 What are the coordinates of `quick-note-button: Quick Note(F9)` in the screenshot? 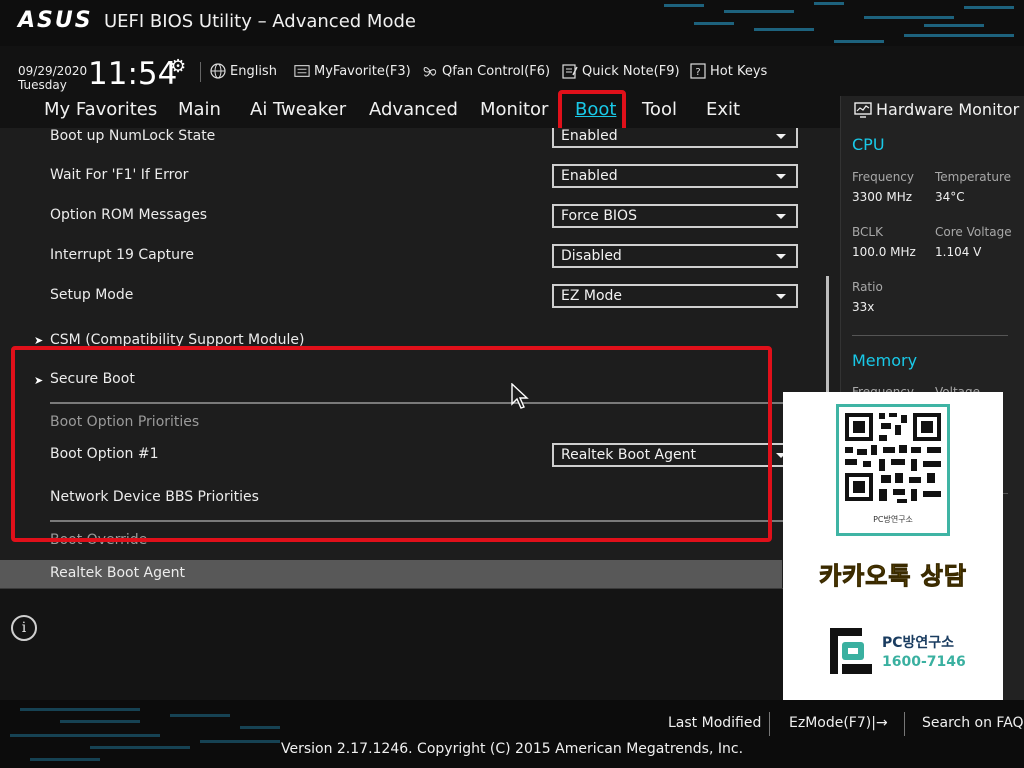 It's located at (621, 71).